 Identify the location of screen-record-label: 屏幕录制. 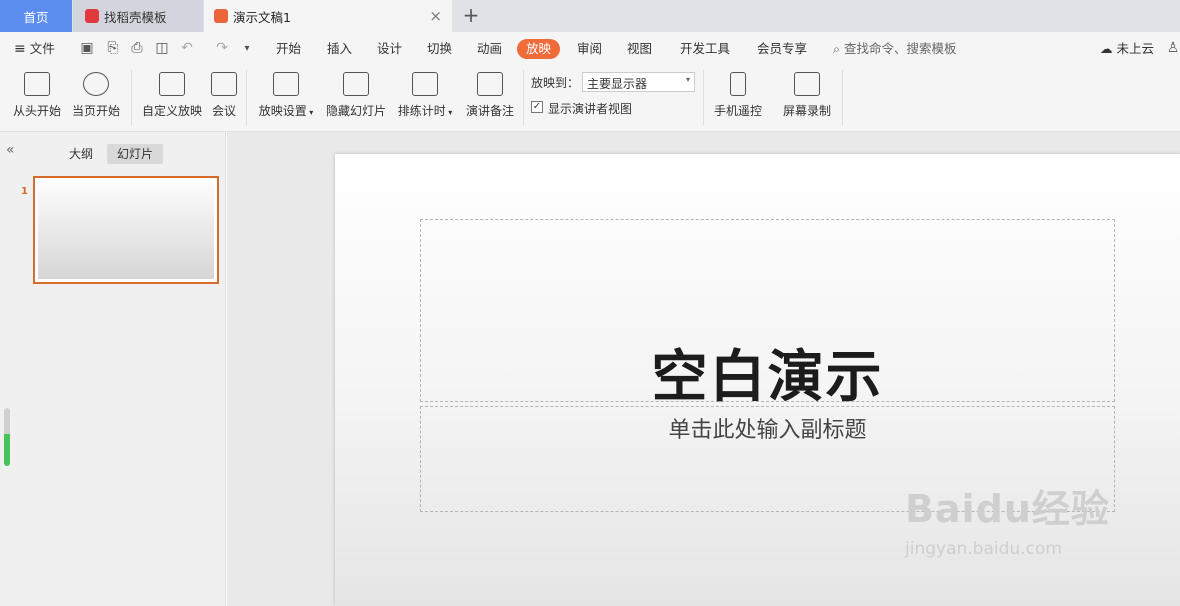
(806, 111).